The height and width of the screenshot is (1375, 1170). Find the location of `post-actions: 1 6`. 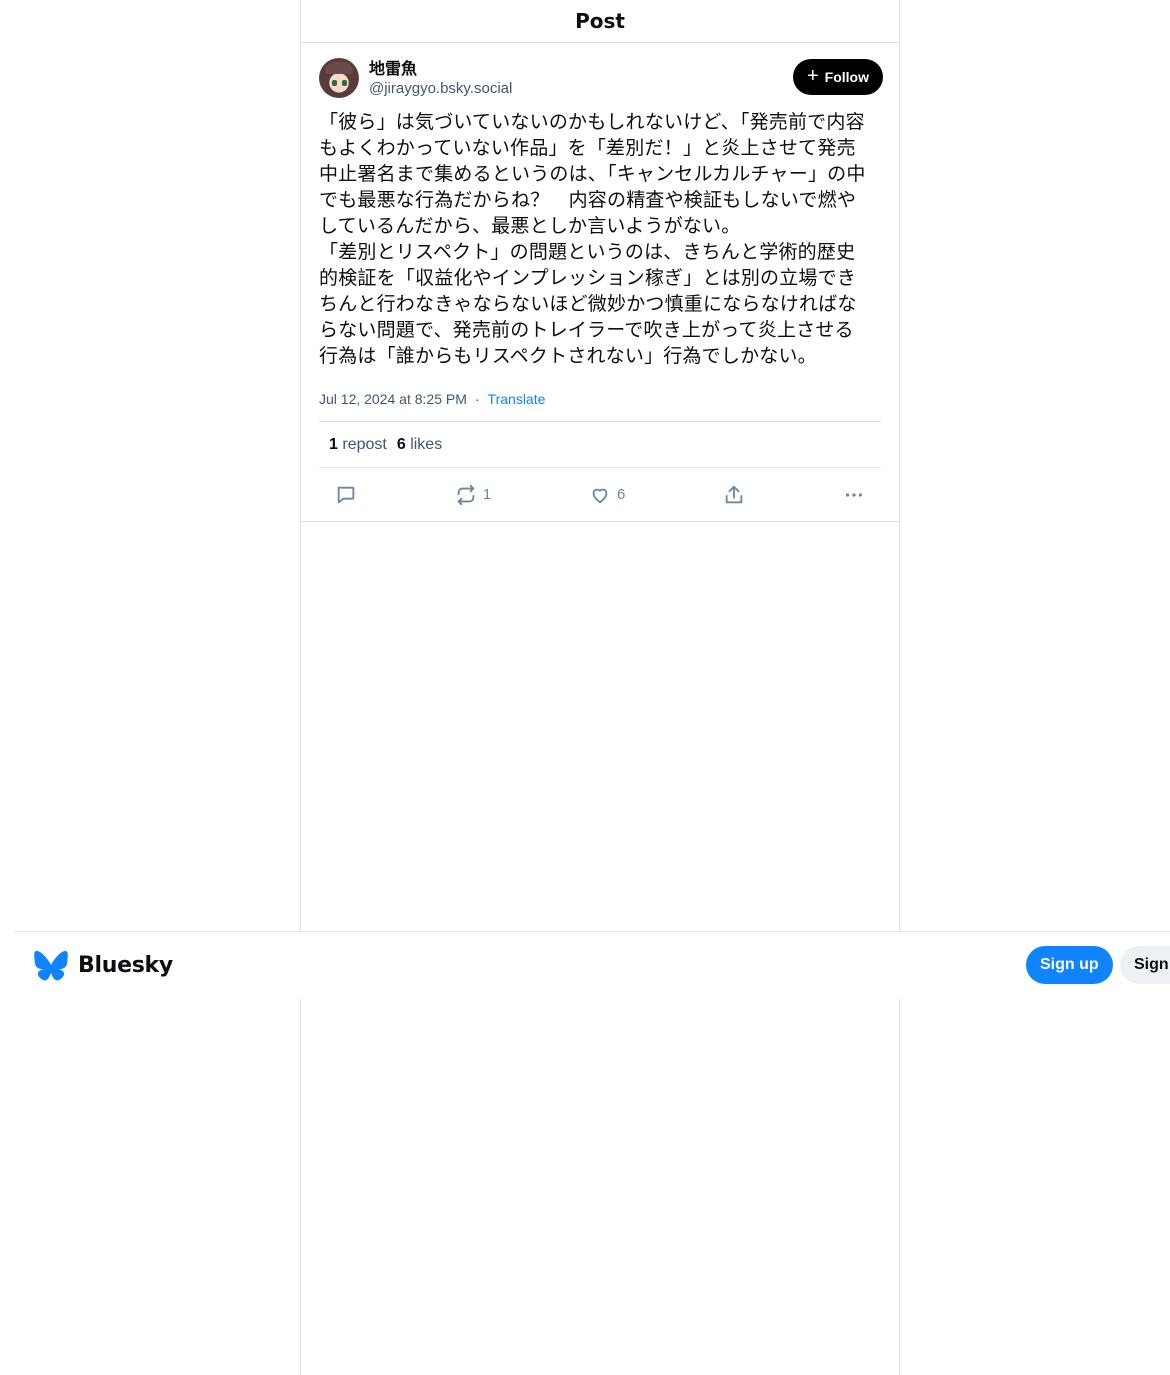

post-actions: 1 6 is located at coordinates (600, 495).